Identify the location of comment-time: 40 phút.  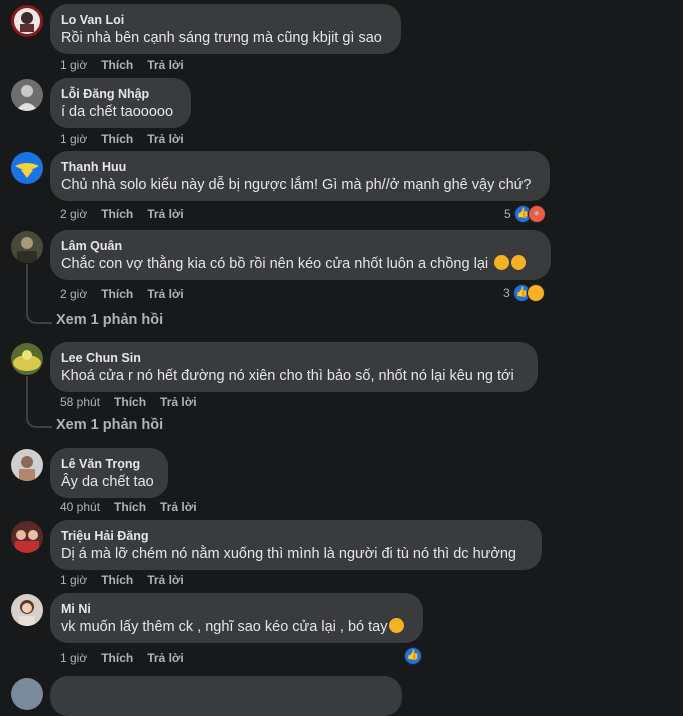
(80, 507).